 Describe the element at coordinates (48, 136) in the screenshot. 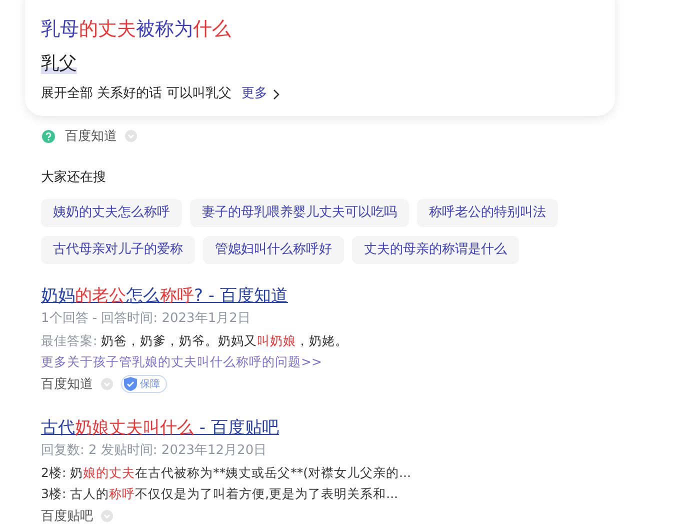

I see `question-mark-icon` at that location.